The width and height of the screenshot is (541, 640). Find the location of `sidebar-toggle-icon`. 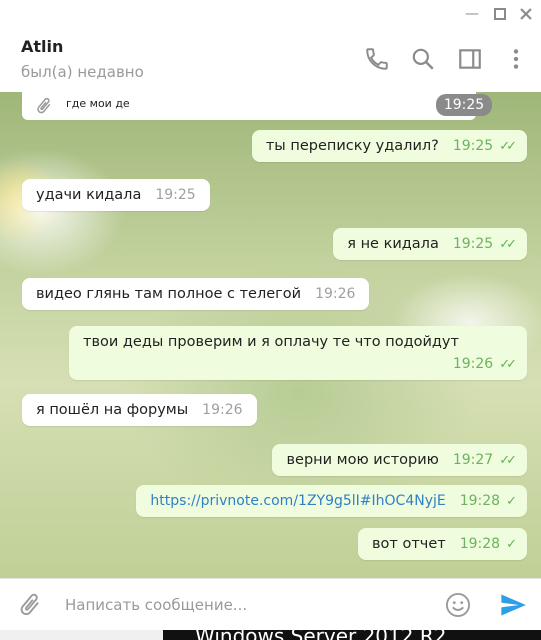

sidebar-toggle-icon is located at coordinates (470, 59).